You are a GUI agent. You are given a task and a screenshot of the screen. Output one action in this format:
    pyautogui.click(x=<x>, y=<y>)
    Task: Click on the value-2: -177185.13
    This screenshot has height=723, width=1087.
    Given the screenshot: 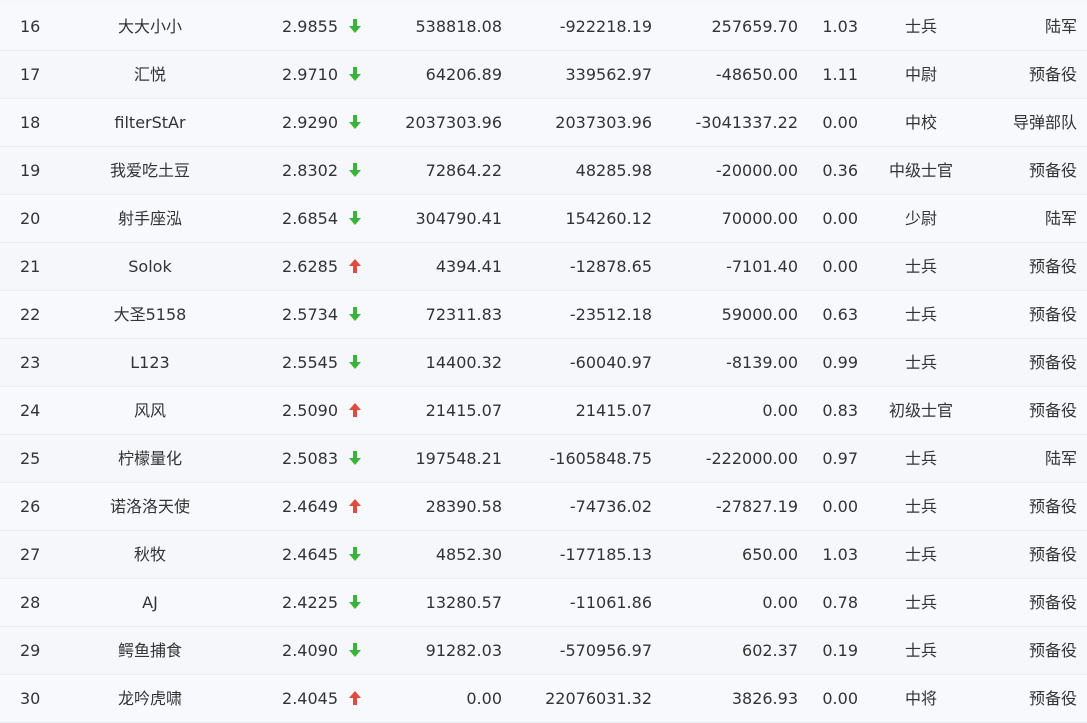 What is the action you would take?
    pyautogui.click(x=605, y=554)
    